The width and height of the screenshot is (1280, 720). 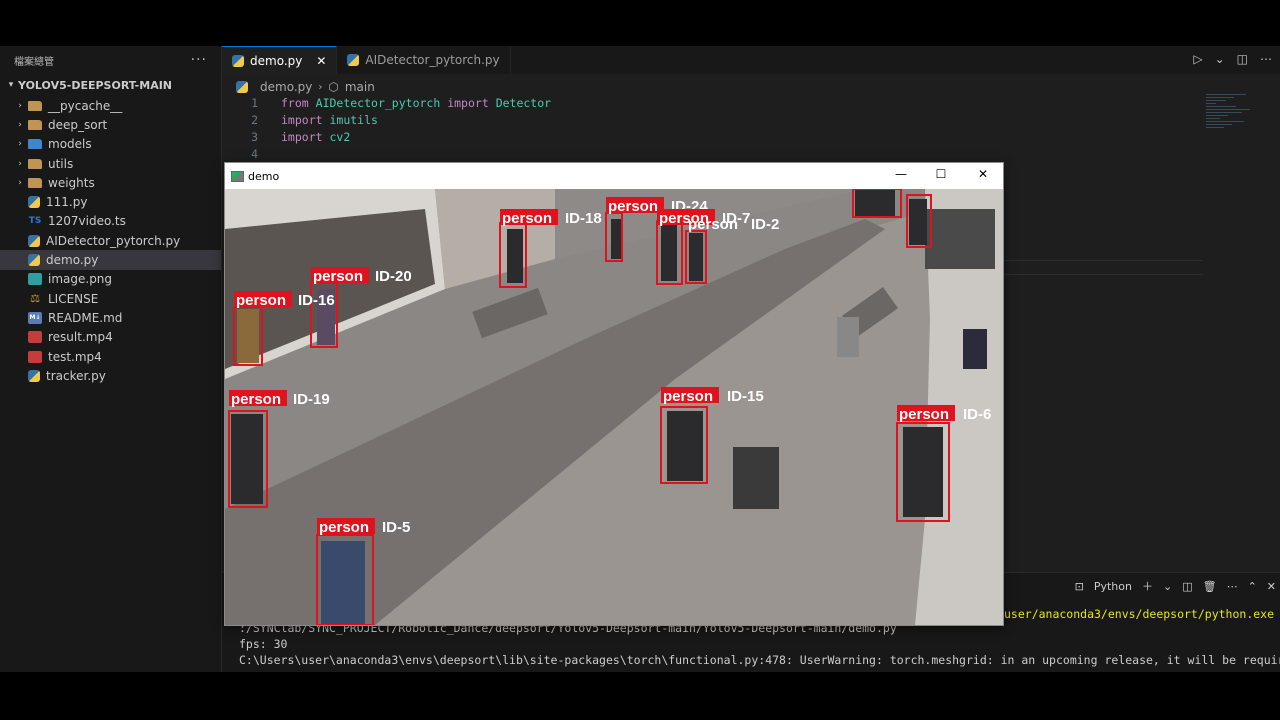 I want to click on tree-file-image-png: image.png, so click(x=110, y=279).